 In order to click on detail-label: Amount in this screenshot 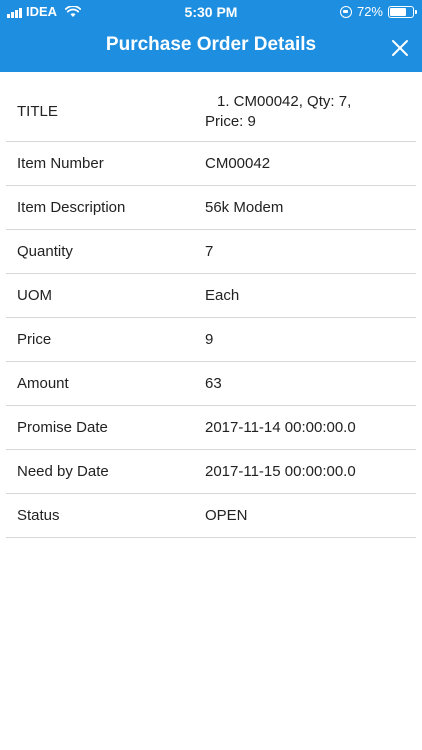, I will do `click(43, 383)`.